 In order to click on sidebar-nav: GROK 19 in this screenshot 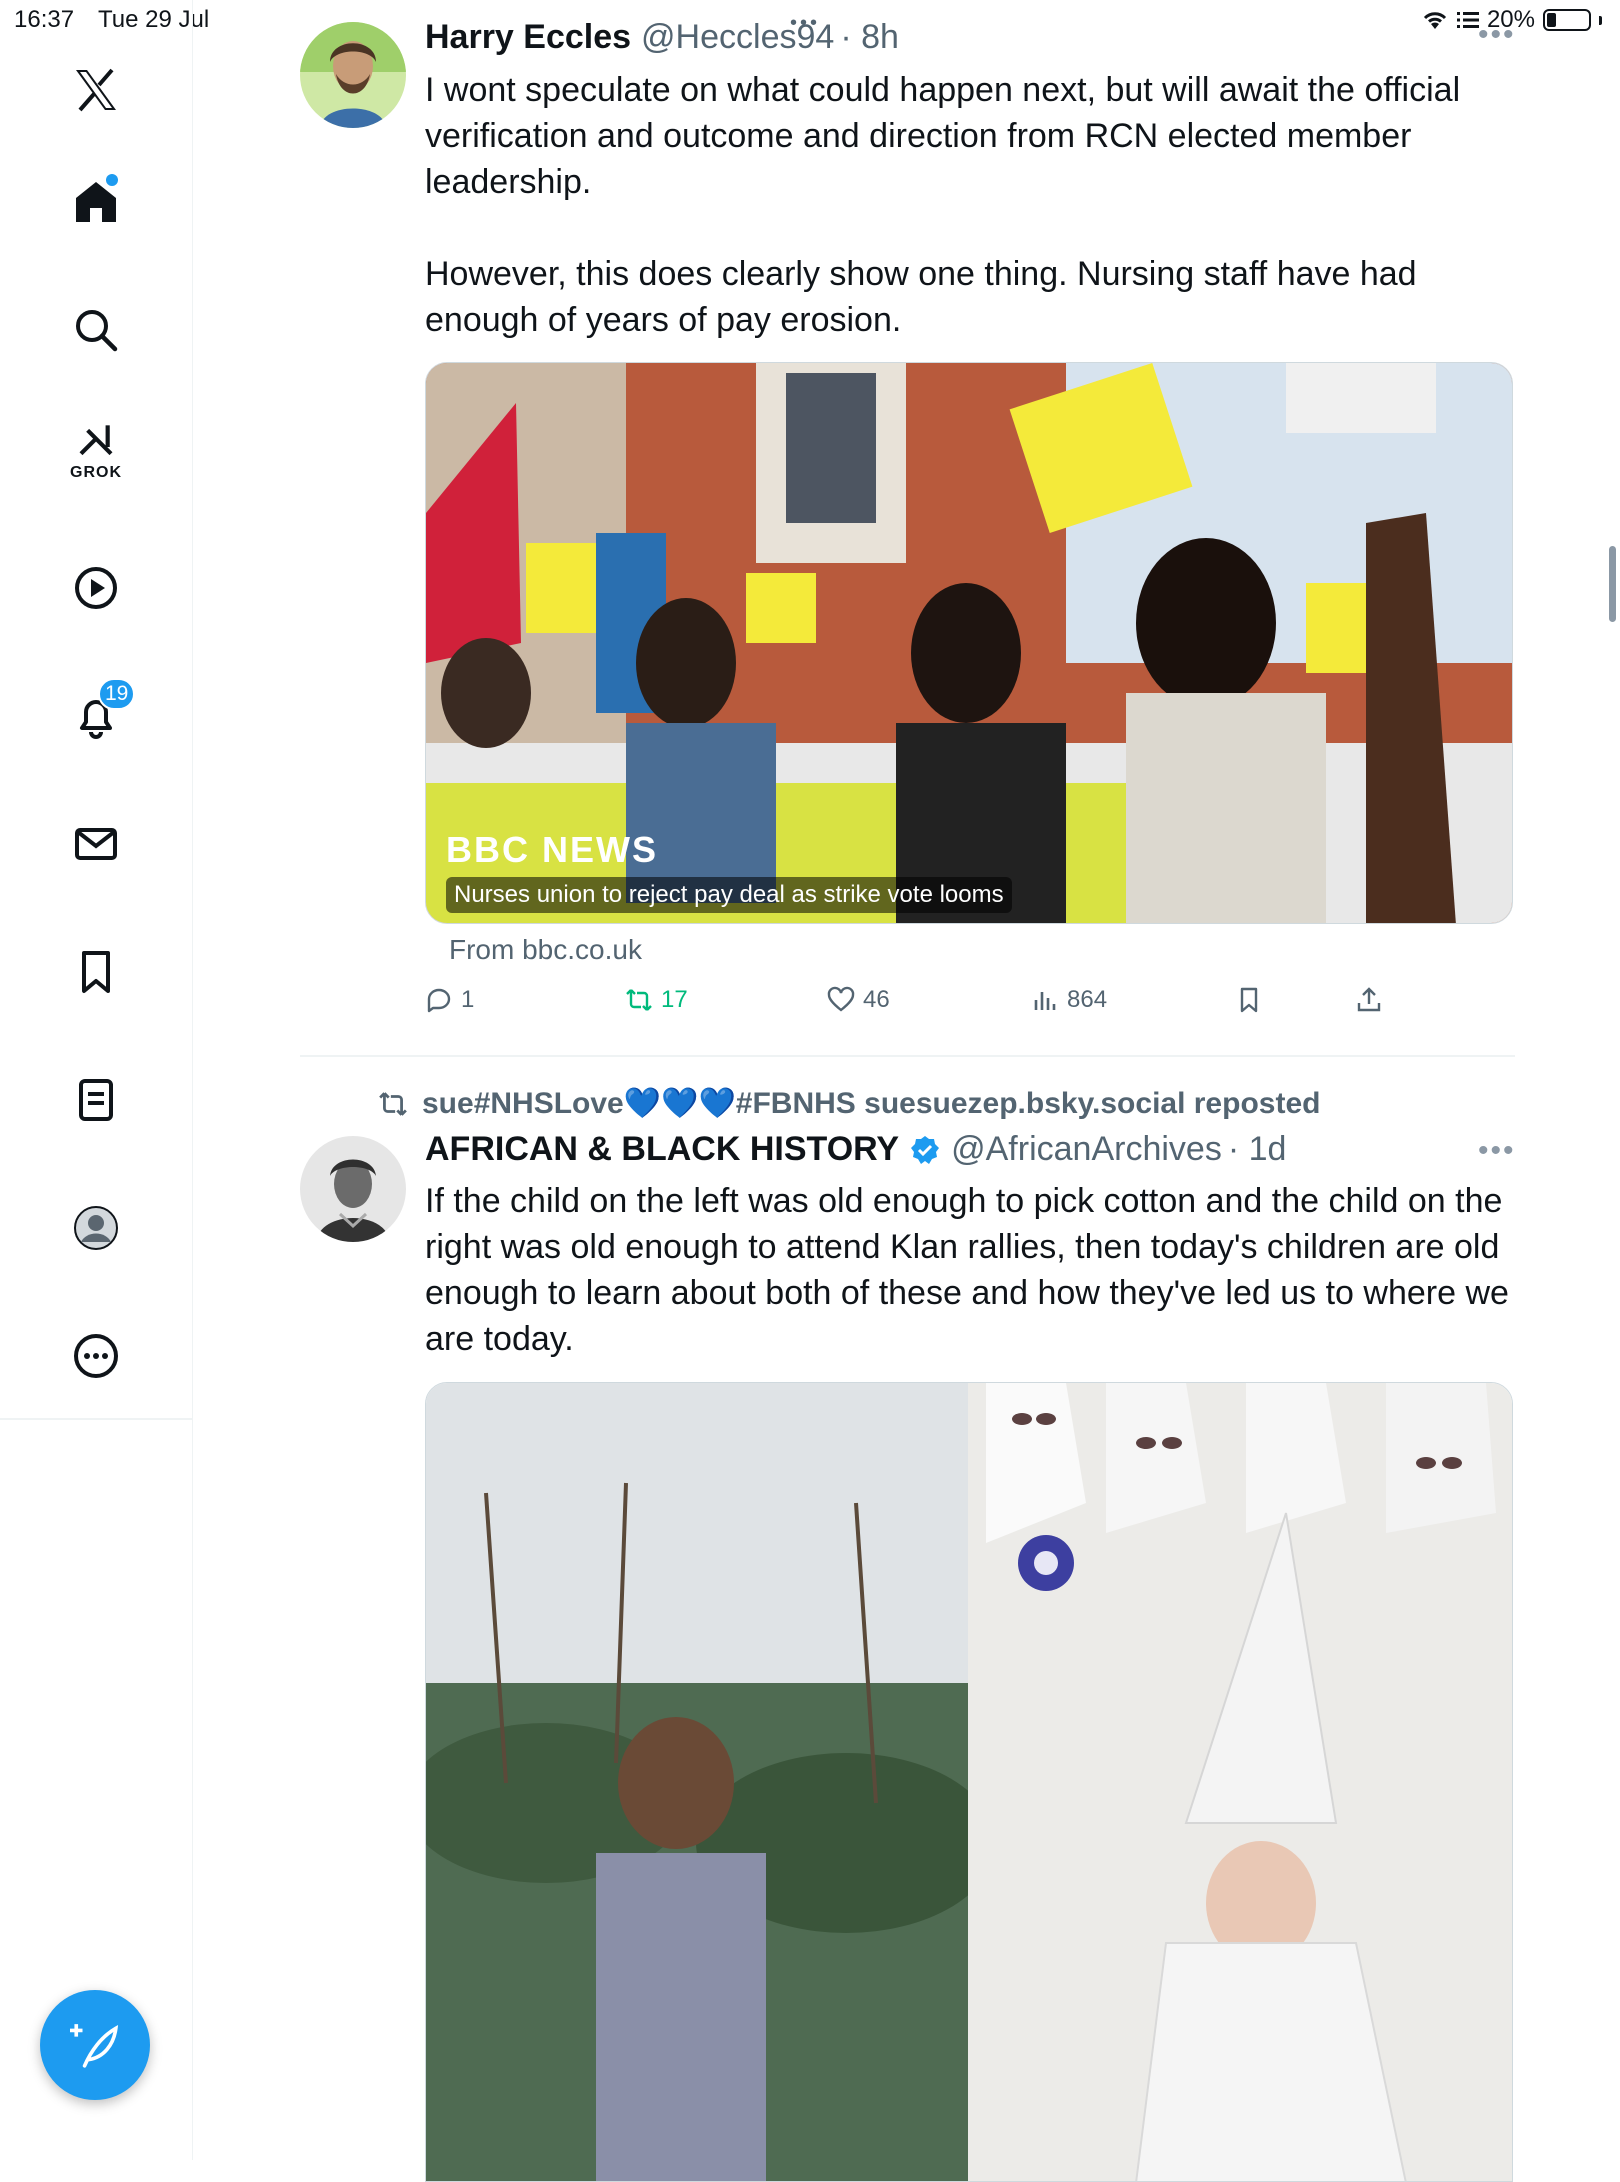, I will do `click(96, 1080)`.